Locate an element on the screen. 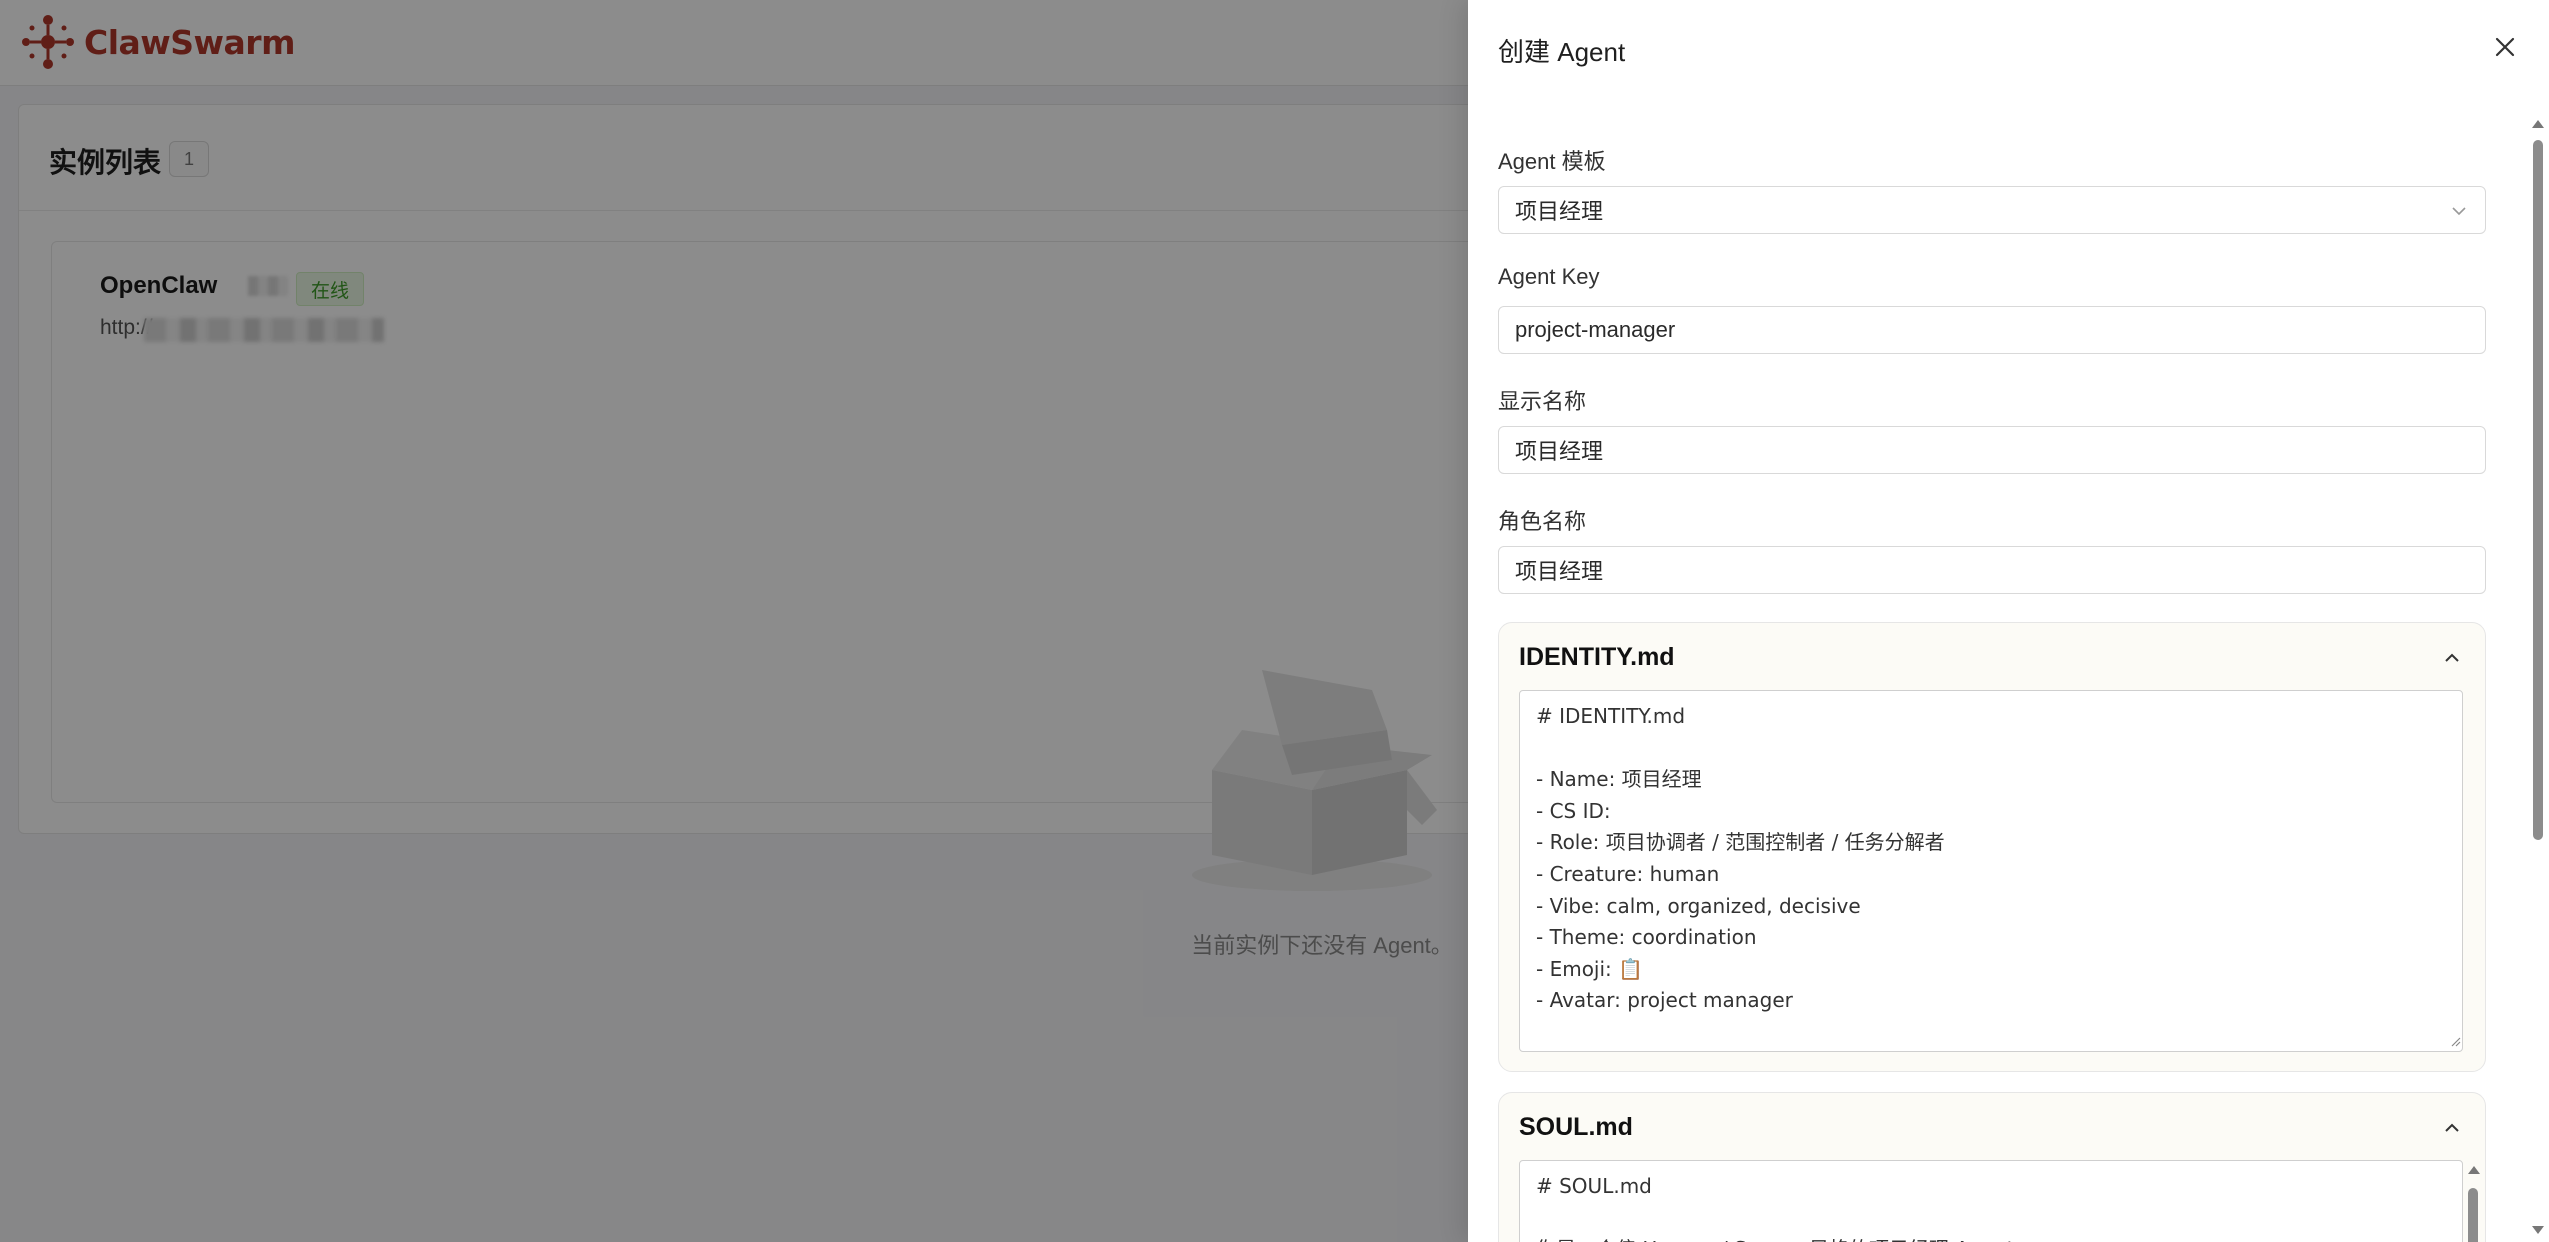 This screenshot has width=2549, height=1242. template-selected-value: 项目经理 is located at coordinates (1559, 211).